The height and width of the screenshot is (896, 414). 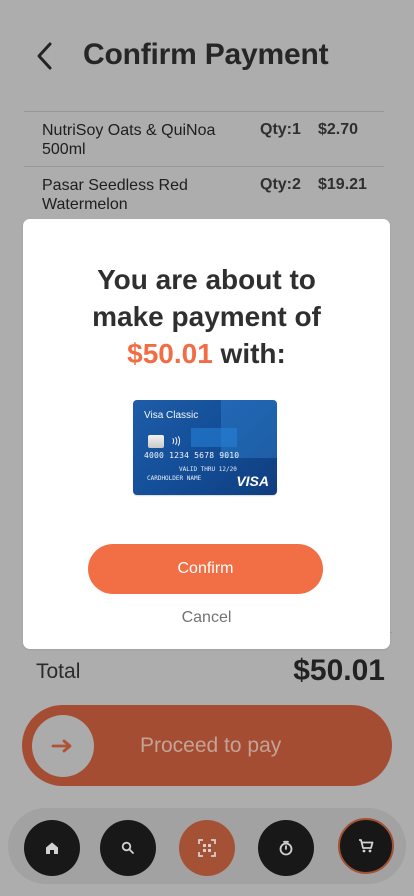 I want to click on confirm-button: Confirm, so click(x=205, y=569).